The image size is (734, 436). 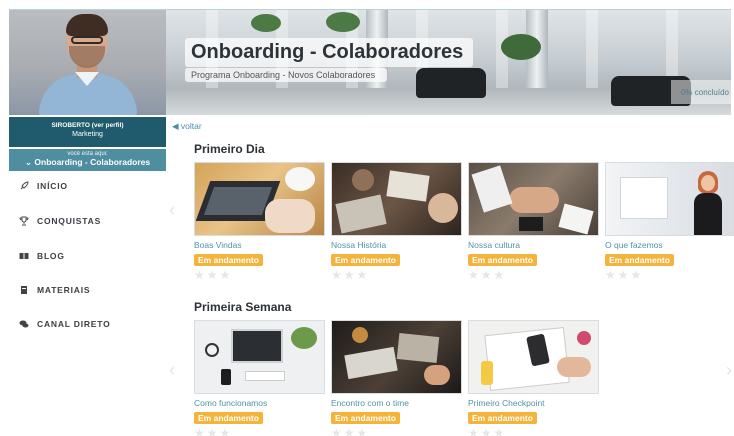 I want to click on page-title: Onboarding - Colaboradores, so click(x=327, y=52).